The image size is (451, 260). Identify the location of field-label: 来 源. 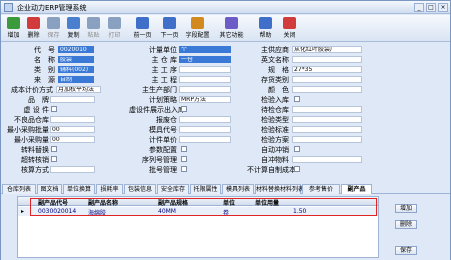
(44, 80).